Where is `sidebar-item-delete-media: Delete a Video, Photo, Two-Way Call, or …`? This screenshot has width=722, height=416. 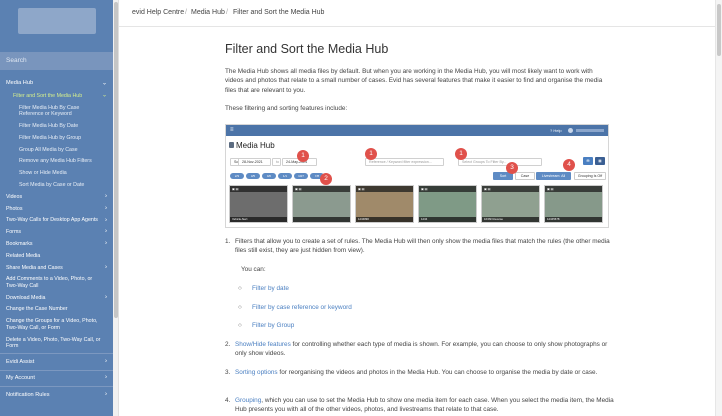
sidebar-item-delete-media: Delete a Video, Photo, Two-Way Call, or … is located at coordinates (56, 343).